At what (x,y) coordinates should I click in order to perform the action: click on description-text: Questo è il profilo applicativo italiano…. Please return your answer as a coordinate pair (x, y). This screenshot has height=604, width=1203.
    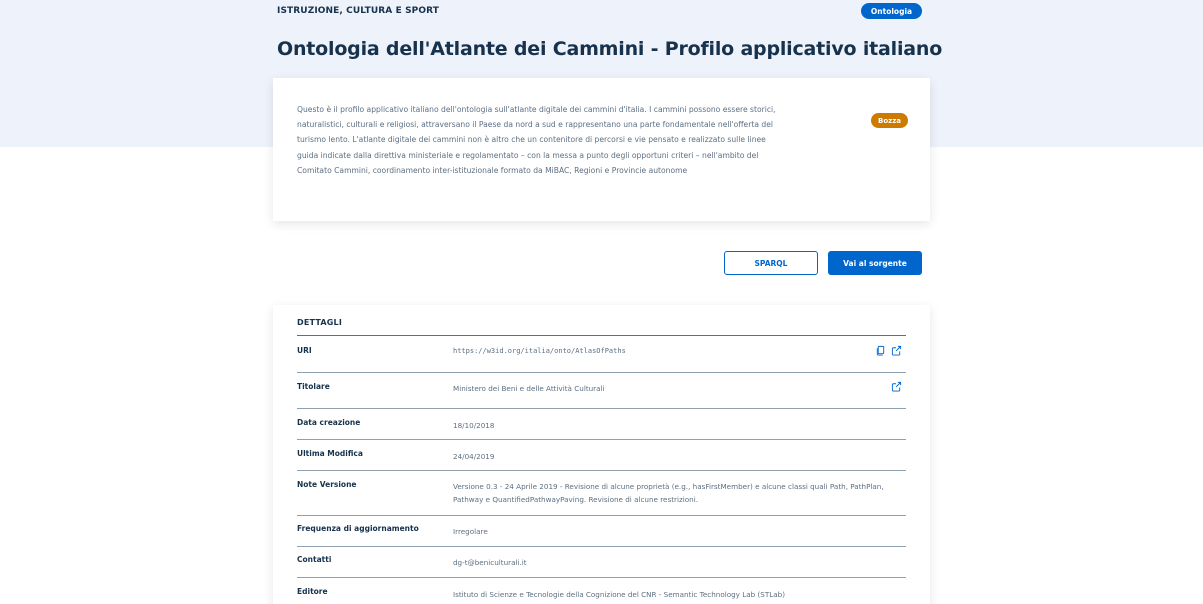
    Looking at the image, I should click on (536, 140).